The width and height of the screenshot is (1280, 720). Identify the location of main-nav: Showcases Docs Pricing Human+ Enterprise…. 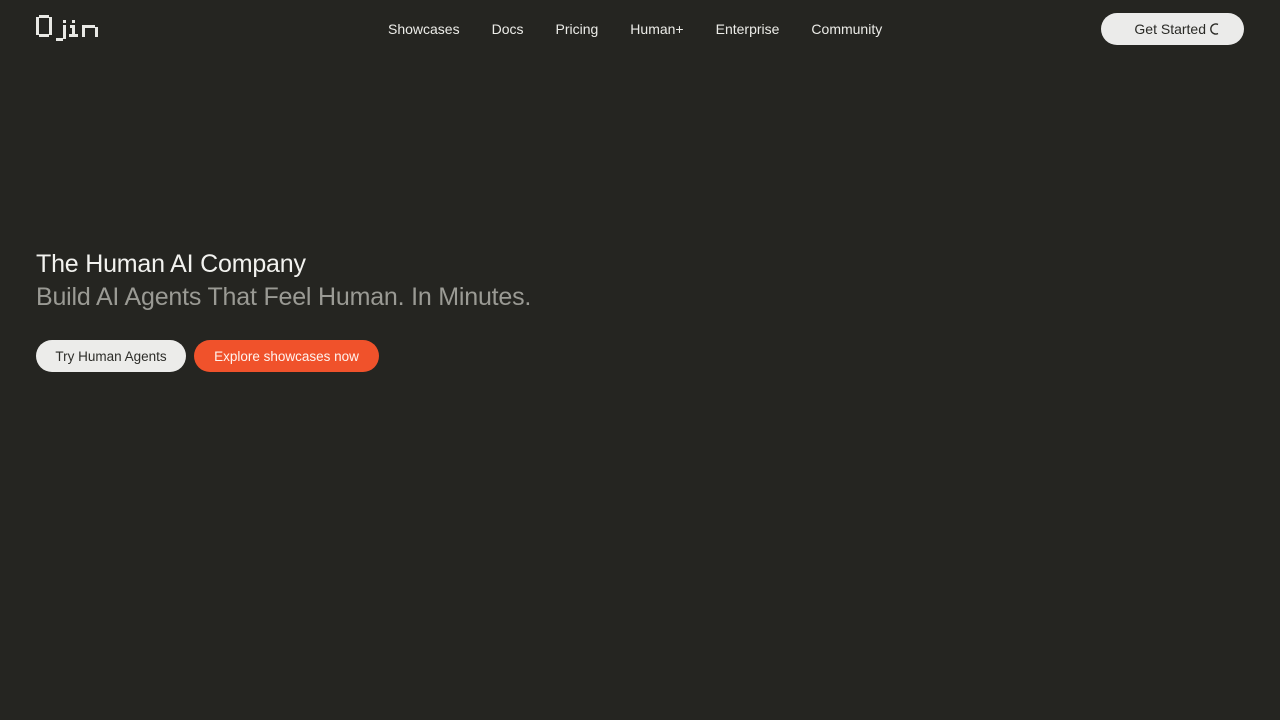
(635, 29).